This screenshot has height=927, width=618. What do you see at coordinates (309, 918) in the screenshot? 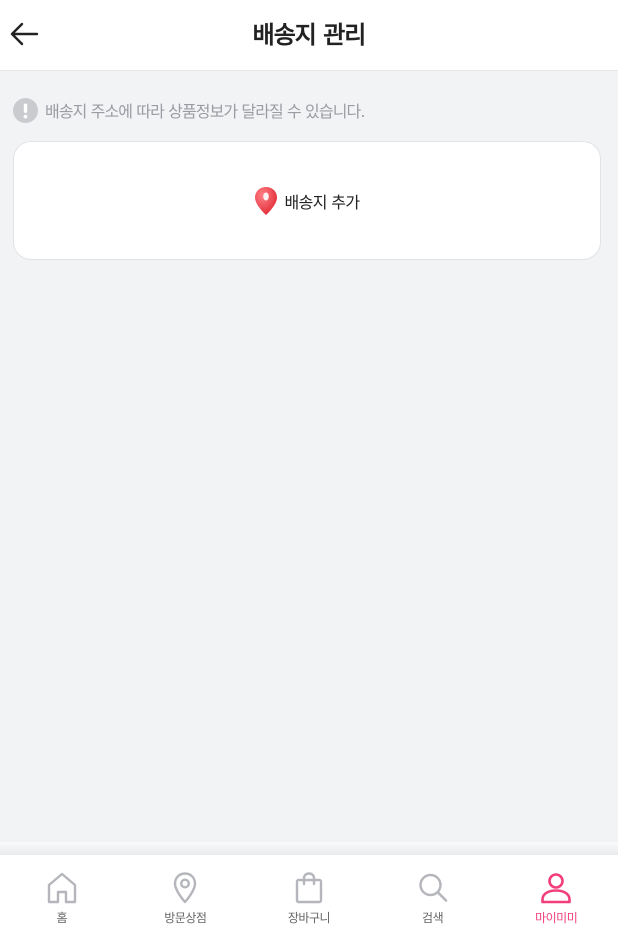
I see `tab-cart-label: 장바구니` at bounding box center [309, 918].